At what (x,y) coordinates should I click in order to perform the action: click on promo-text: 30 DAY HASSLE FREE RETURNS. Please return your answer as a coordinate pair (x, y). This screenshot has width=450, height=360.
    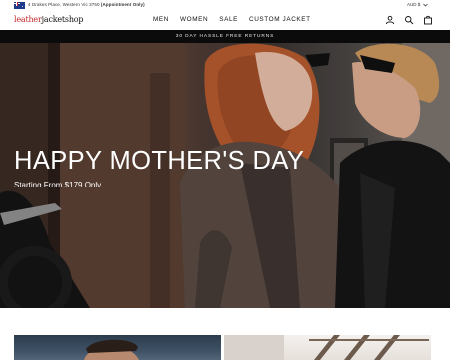
    Looking at the image, I should click on (225, 36).